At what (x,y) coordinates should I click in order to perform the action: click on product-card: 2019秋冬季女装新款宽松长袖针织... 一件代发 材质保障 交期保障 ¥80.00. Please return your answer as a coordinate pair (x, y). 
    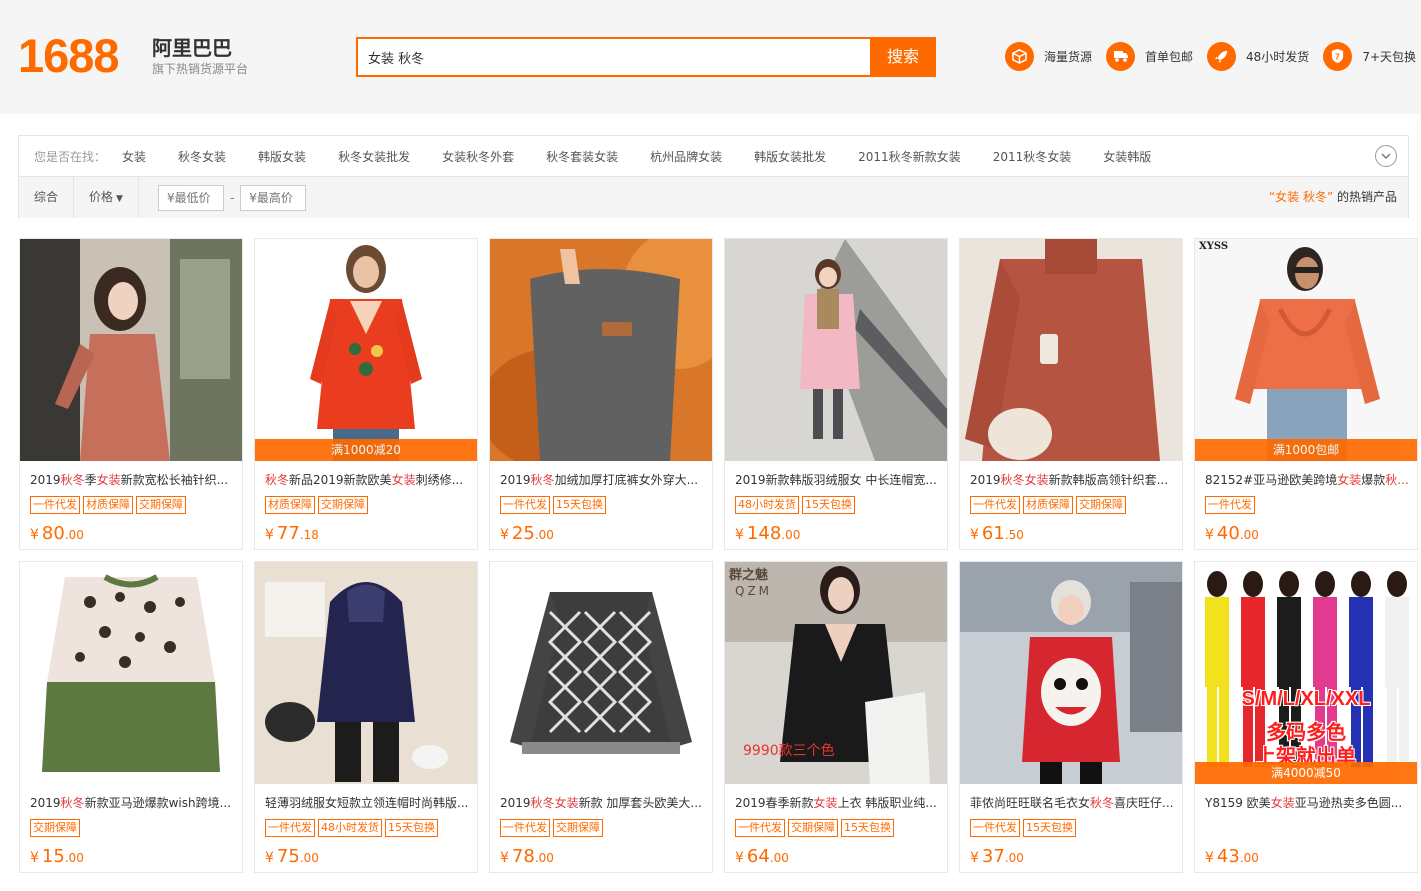
    Looking at the image, I should click on (131, 394).